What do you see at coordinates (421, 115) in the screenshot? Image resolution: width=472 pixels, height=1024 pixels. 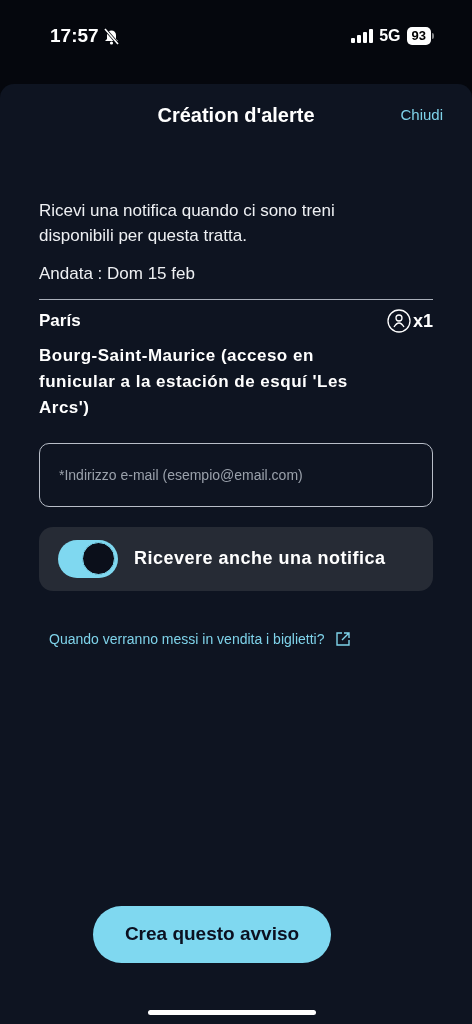 I see `close-button: Chiudi` at bounding box center [421, 115].